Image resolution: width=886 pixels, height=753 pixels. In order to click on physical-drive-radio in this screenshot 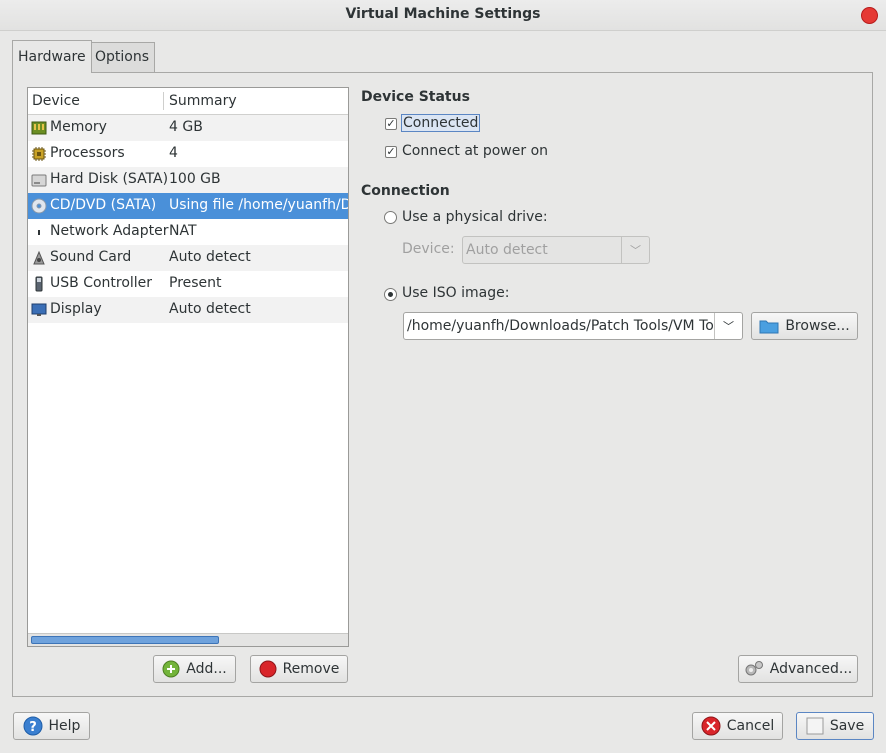, I will do `click(390, 217)`.